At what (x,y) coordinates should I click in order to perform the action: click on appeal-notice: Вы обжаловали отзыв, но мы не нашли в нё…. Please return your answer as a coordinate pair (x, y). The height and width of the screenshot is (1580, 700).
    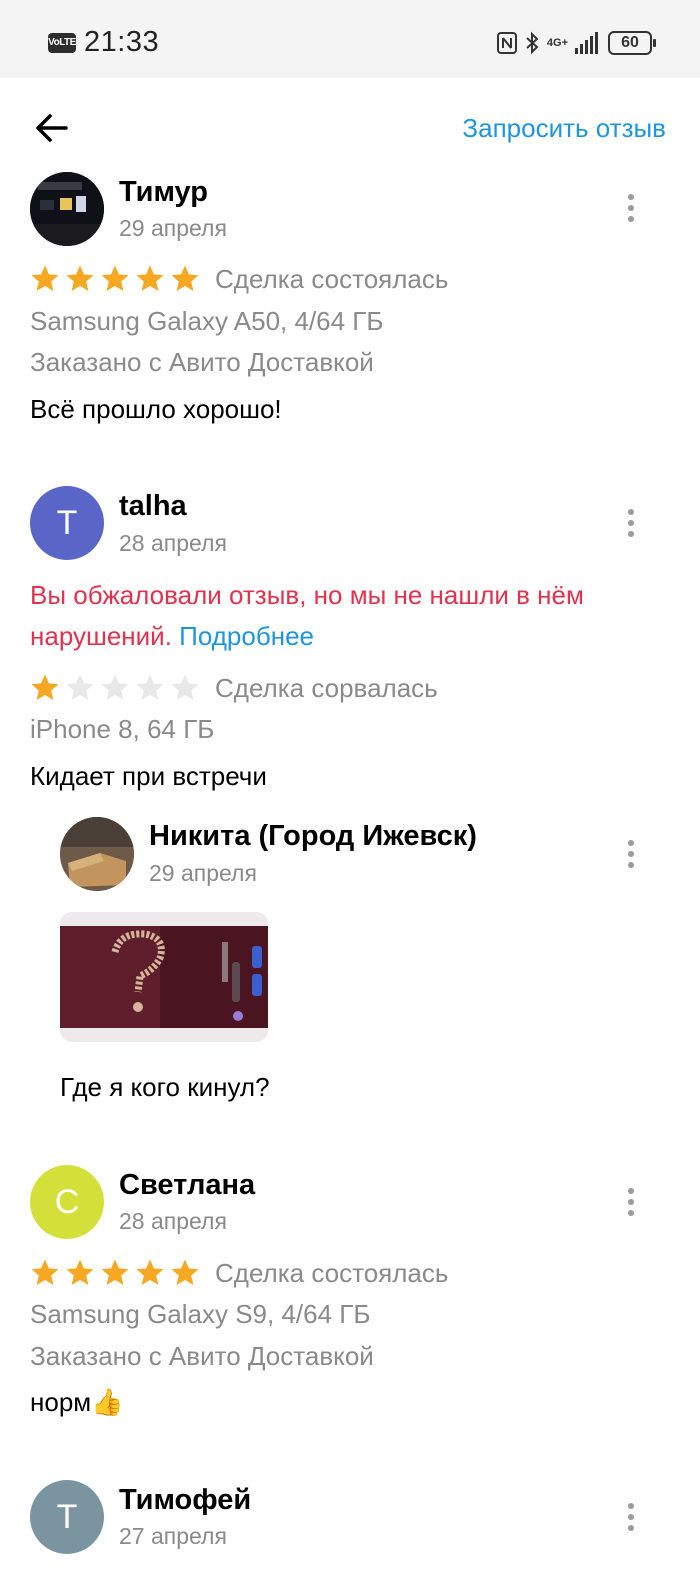
    Looking at the image, I should click on (340, 616).